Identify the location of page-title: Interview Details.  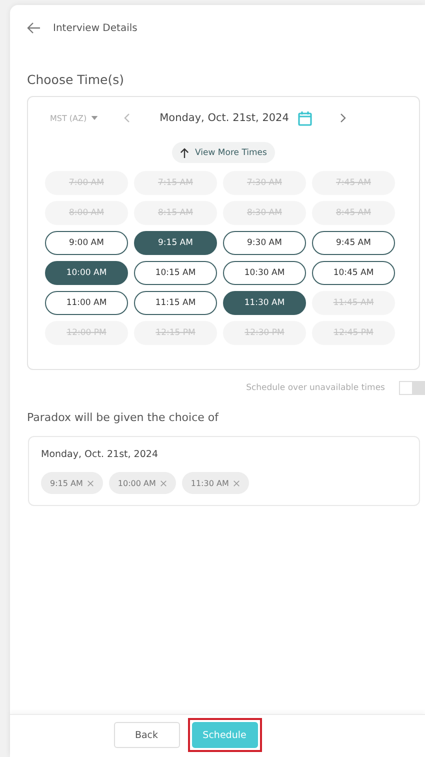
(95, 28).